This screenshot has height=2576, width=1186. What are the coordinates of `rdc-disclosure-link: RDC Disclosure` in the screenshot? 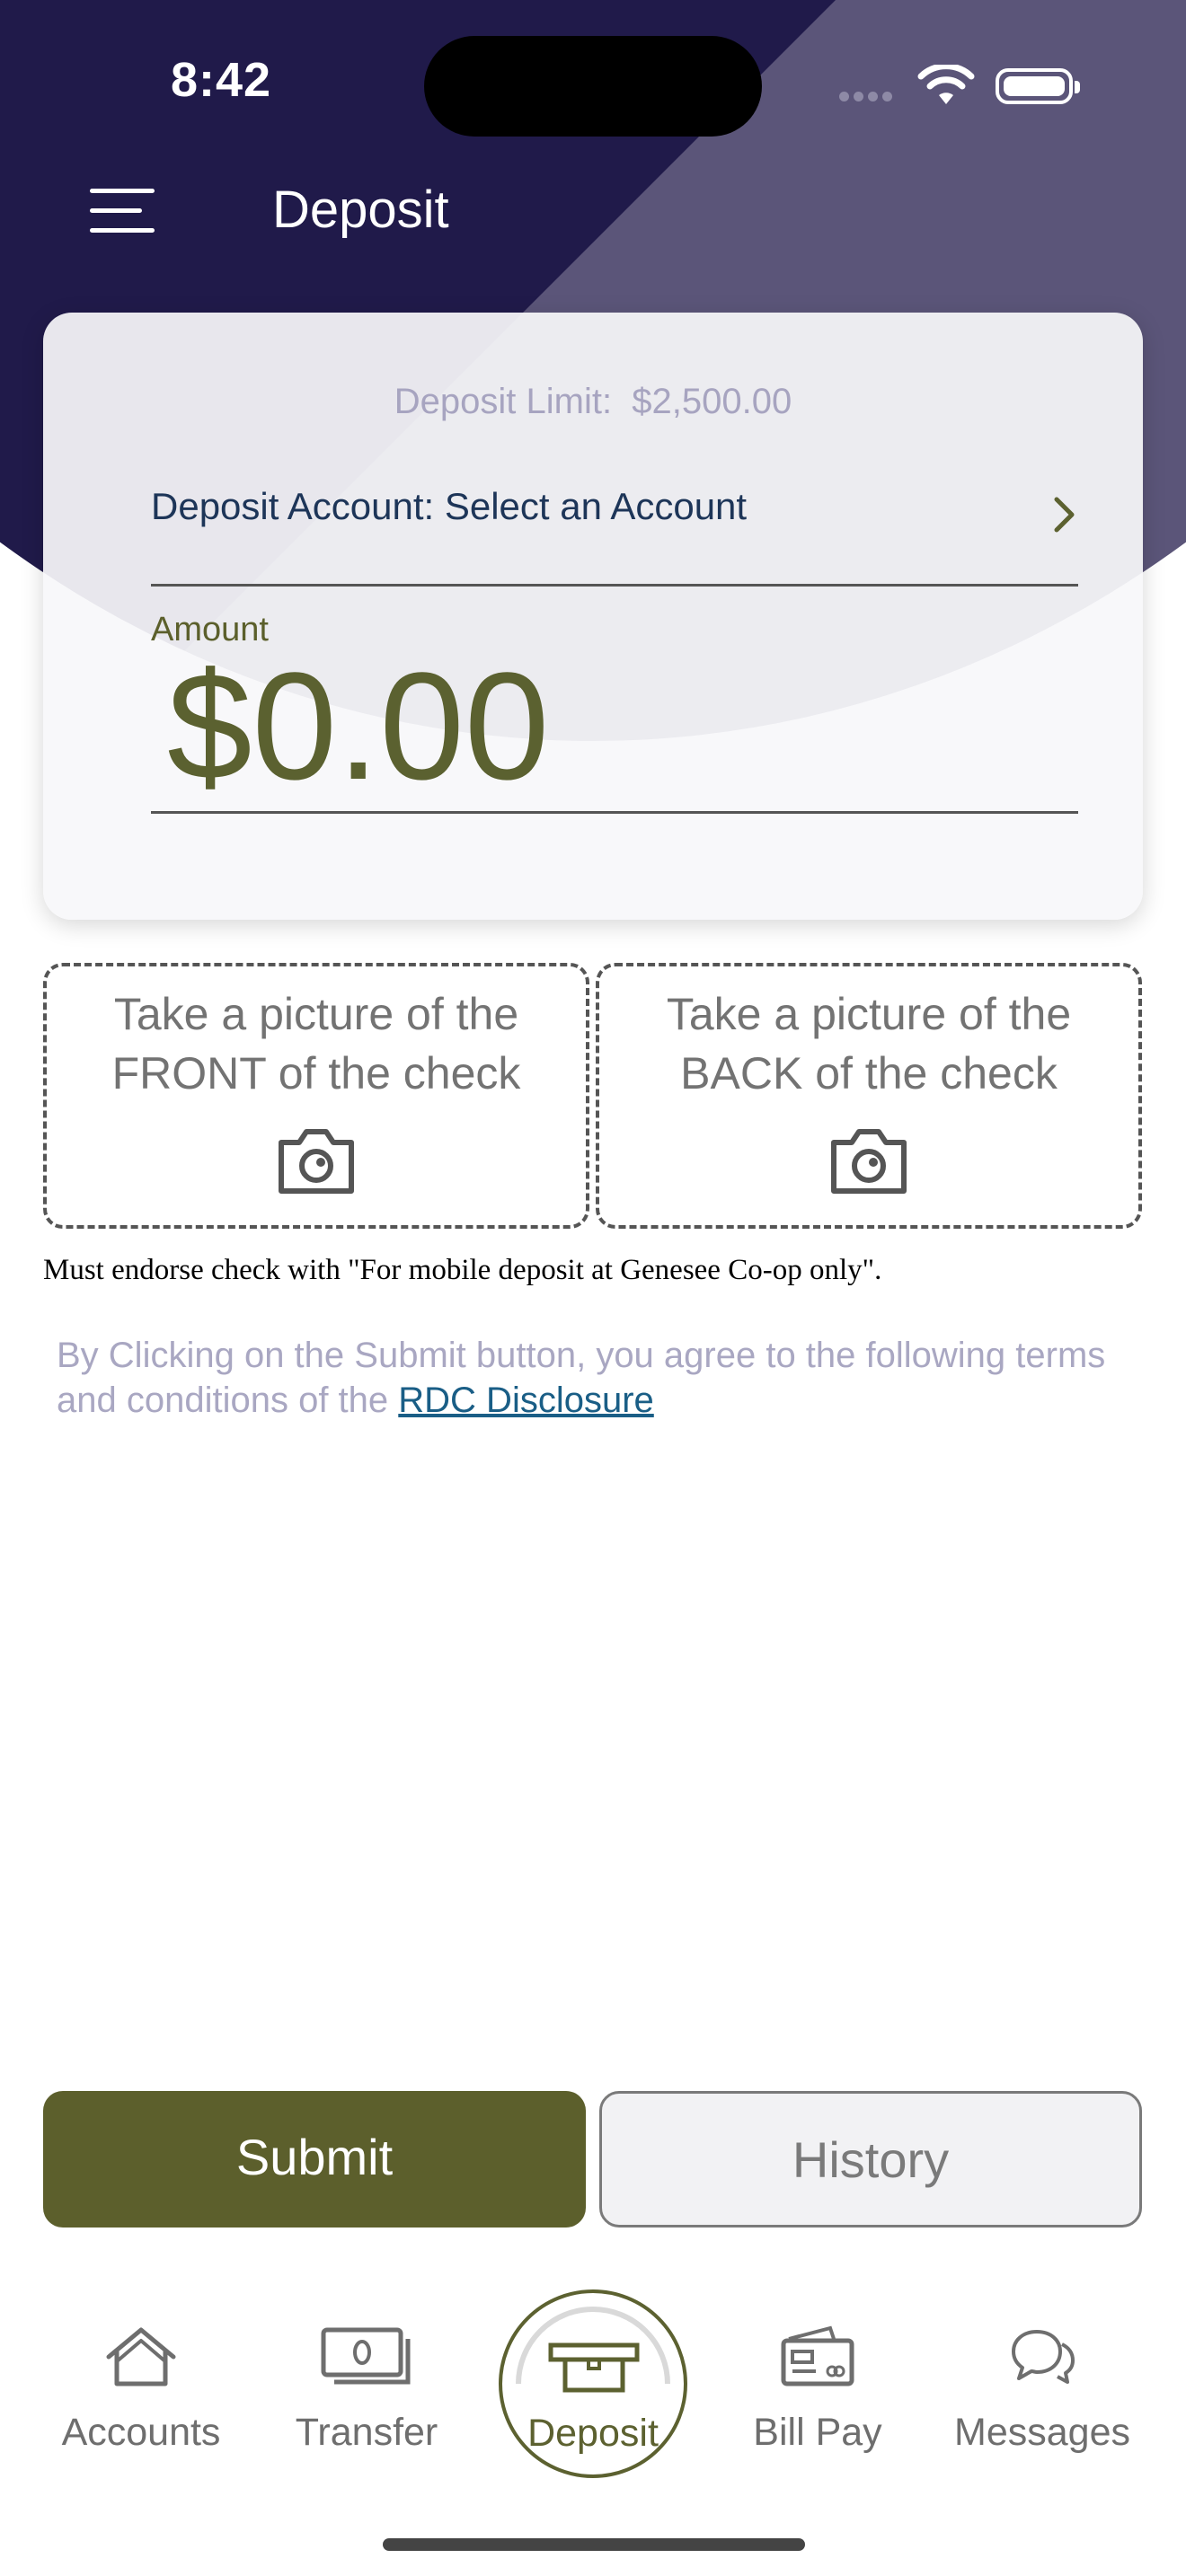 It's located at (526, 1400).